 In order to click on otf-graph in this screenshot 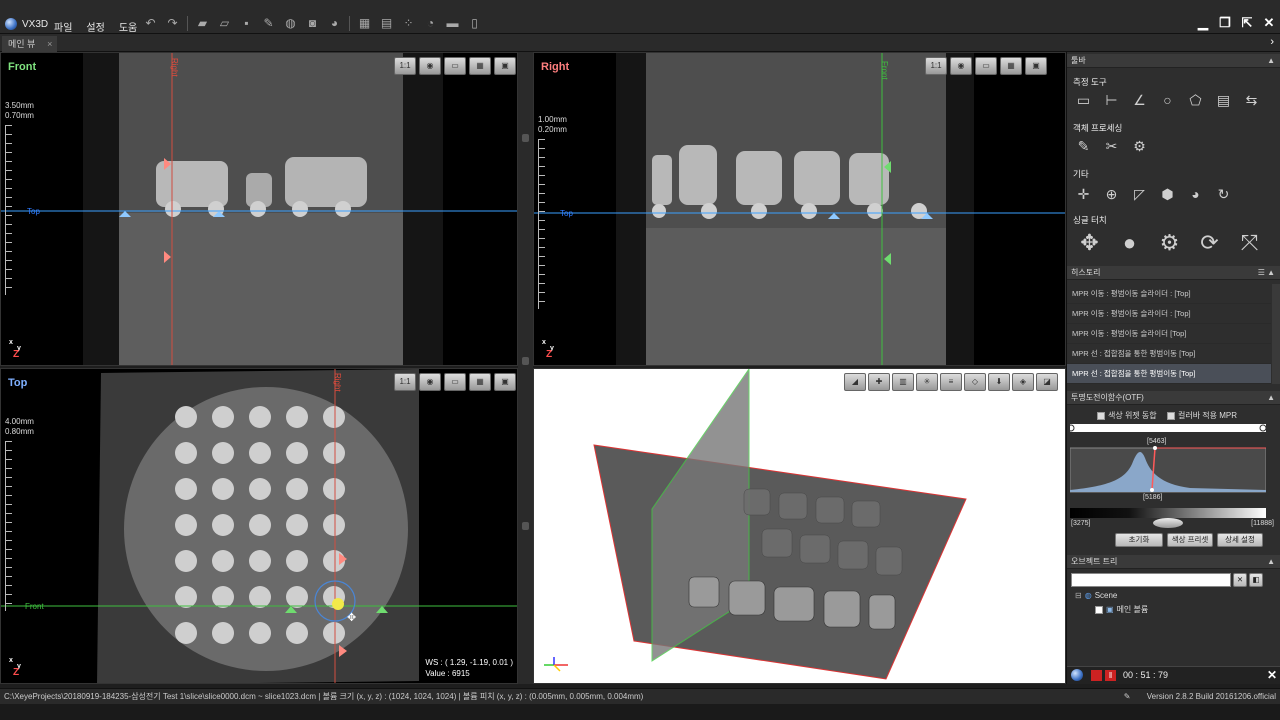, I will do `click(1168, 472)`.